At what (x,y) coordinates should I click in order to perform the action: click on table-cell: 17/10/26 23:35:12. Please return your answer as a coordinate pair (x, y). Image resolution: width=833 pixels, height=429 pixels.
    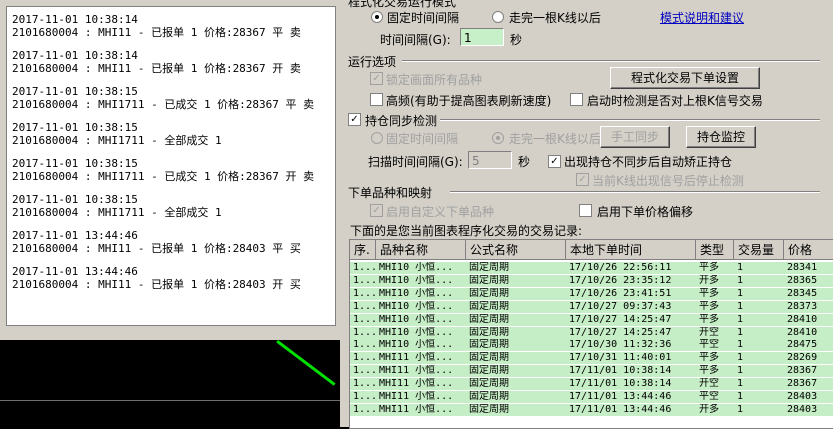
    Looking at the image, I should click on (620, 280).